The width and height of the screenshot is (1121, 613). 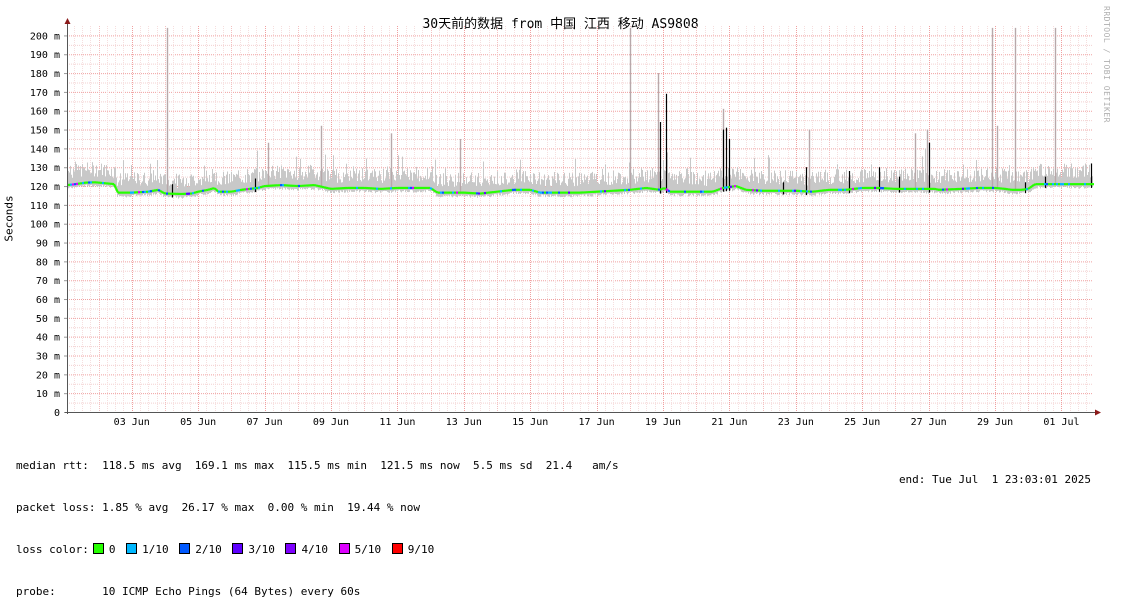 What do you see at coordinates (48, 319) in the screenshot?
I see `y-tick-label: 50 m` at bounding box center [48, 319].